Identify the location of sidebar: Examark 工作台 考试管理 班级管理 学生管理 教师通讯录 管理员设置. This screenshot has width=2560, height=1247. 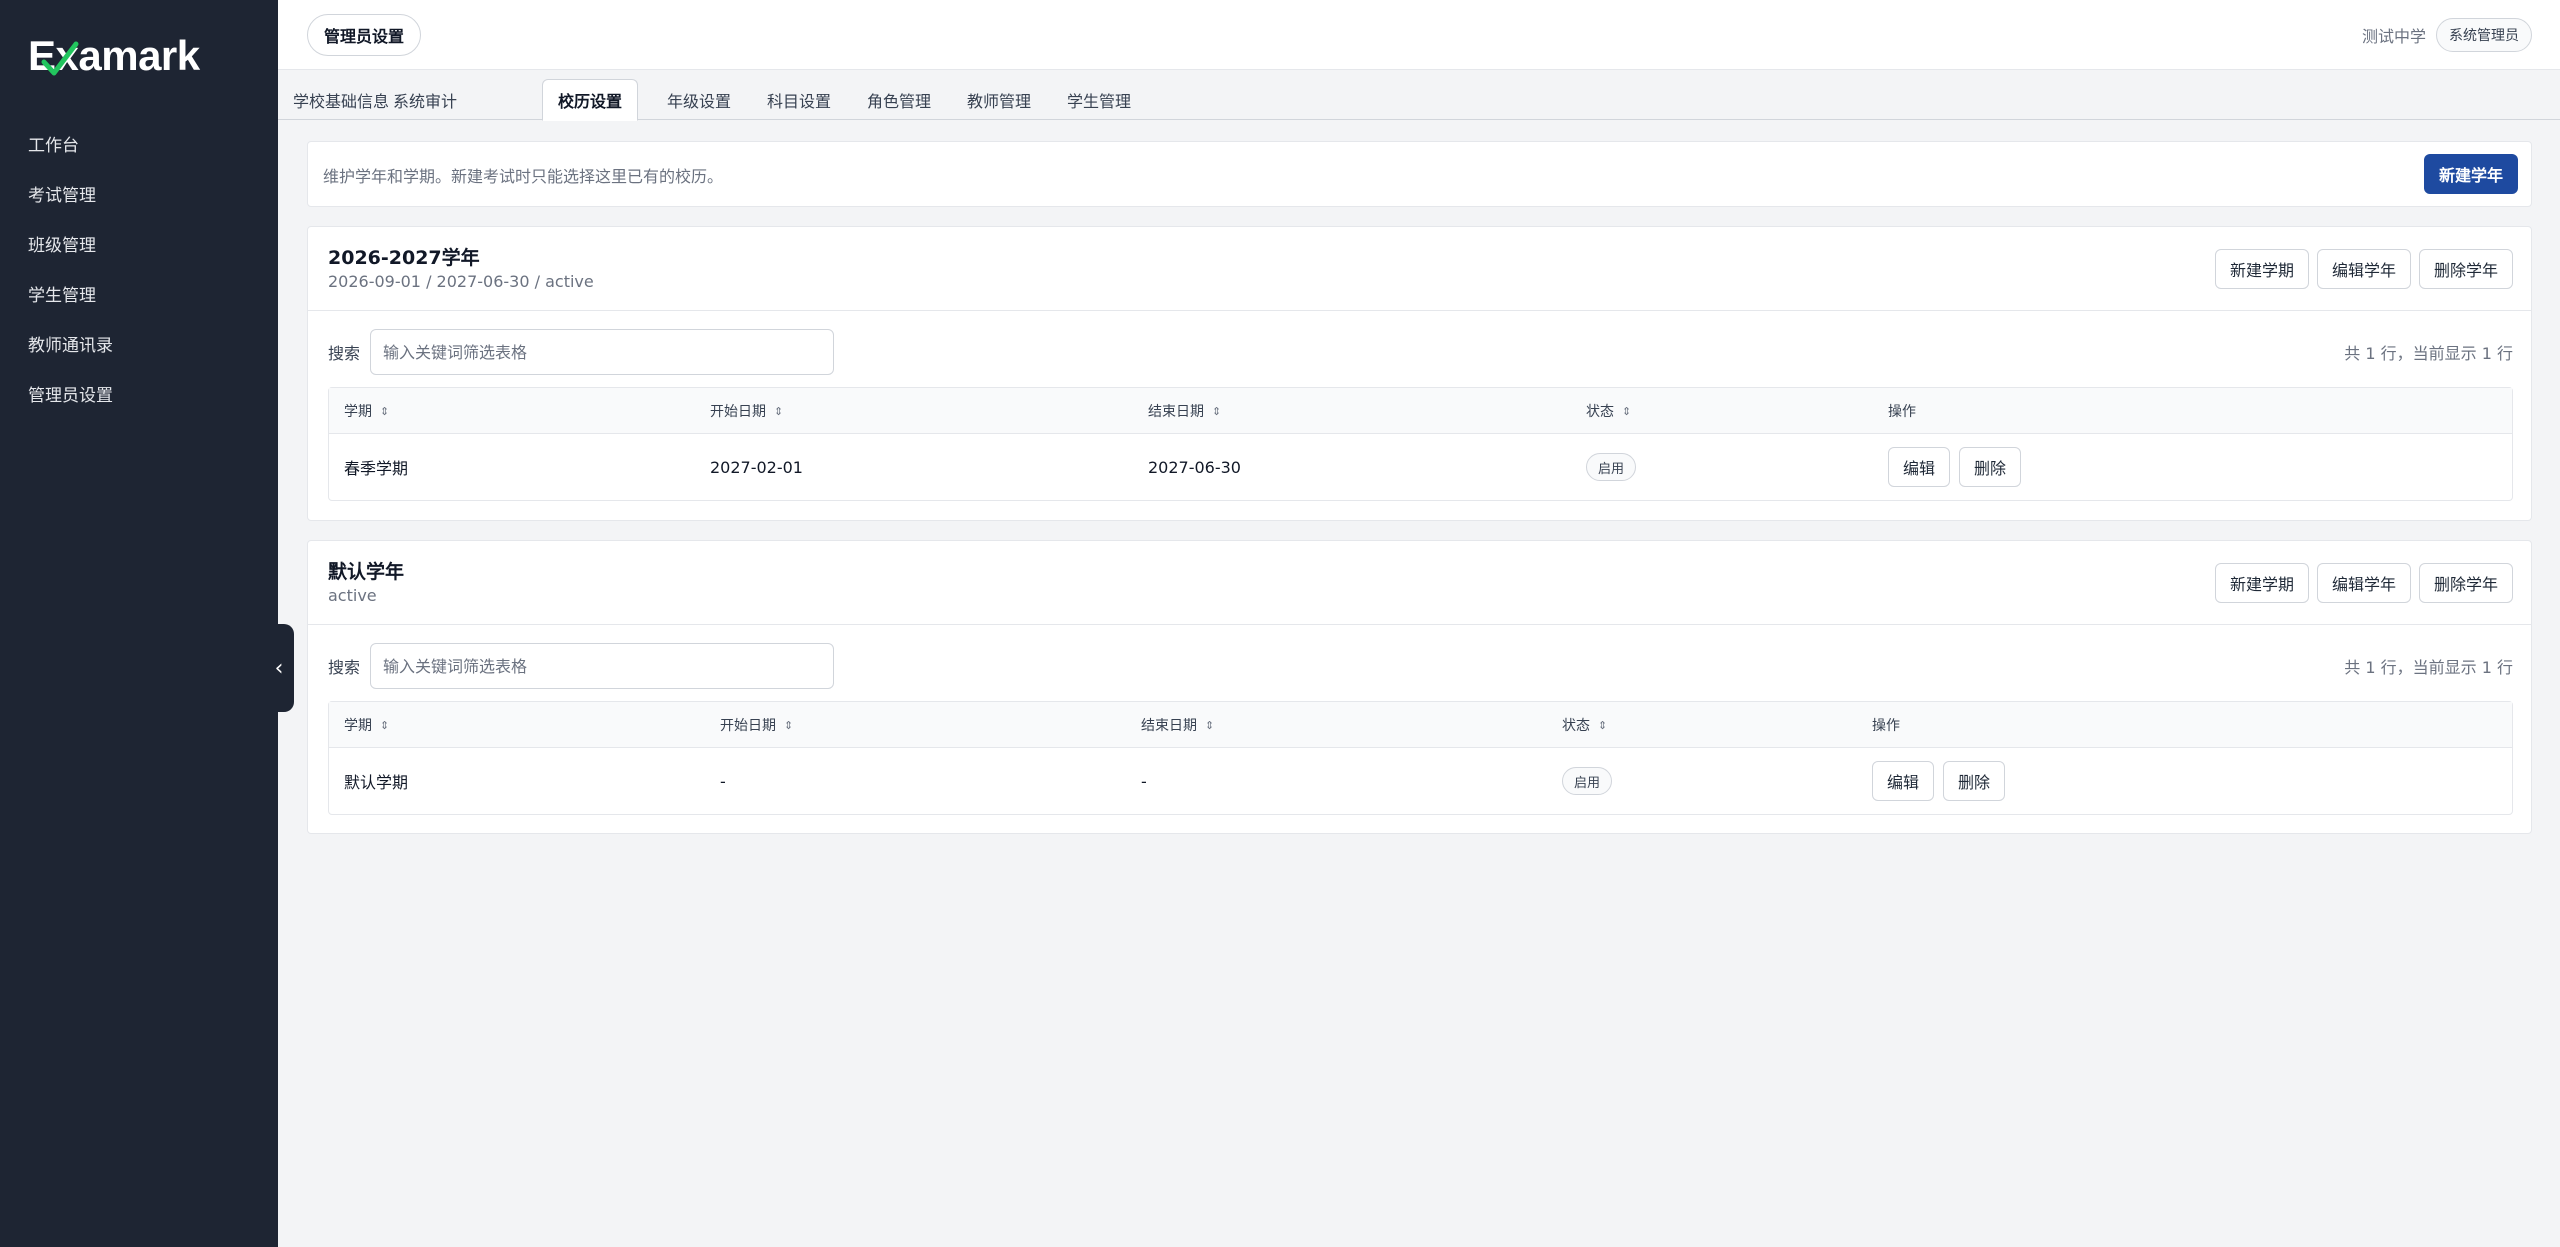
(139, 623).